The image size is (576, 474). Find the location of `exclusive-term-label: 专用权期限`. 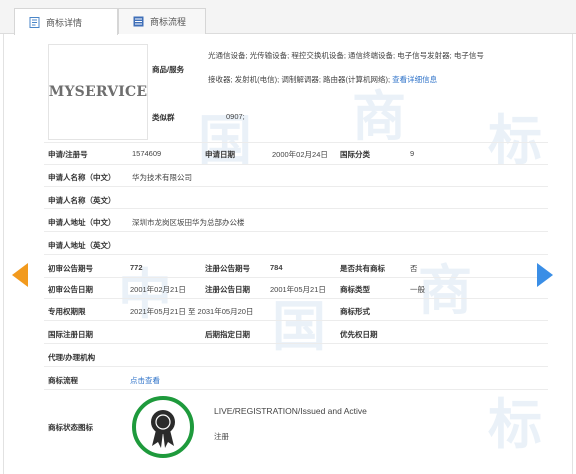

exclusive-term-label: 专用权期限 is located at coordinates (67, 311).